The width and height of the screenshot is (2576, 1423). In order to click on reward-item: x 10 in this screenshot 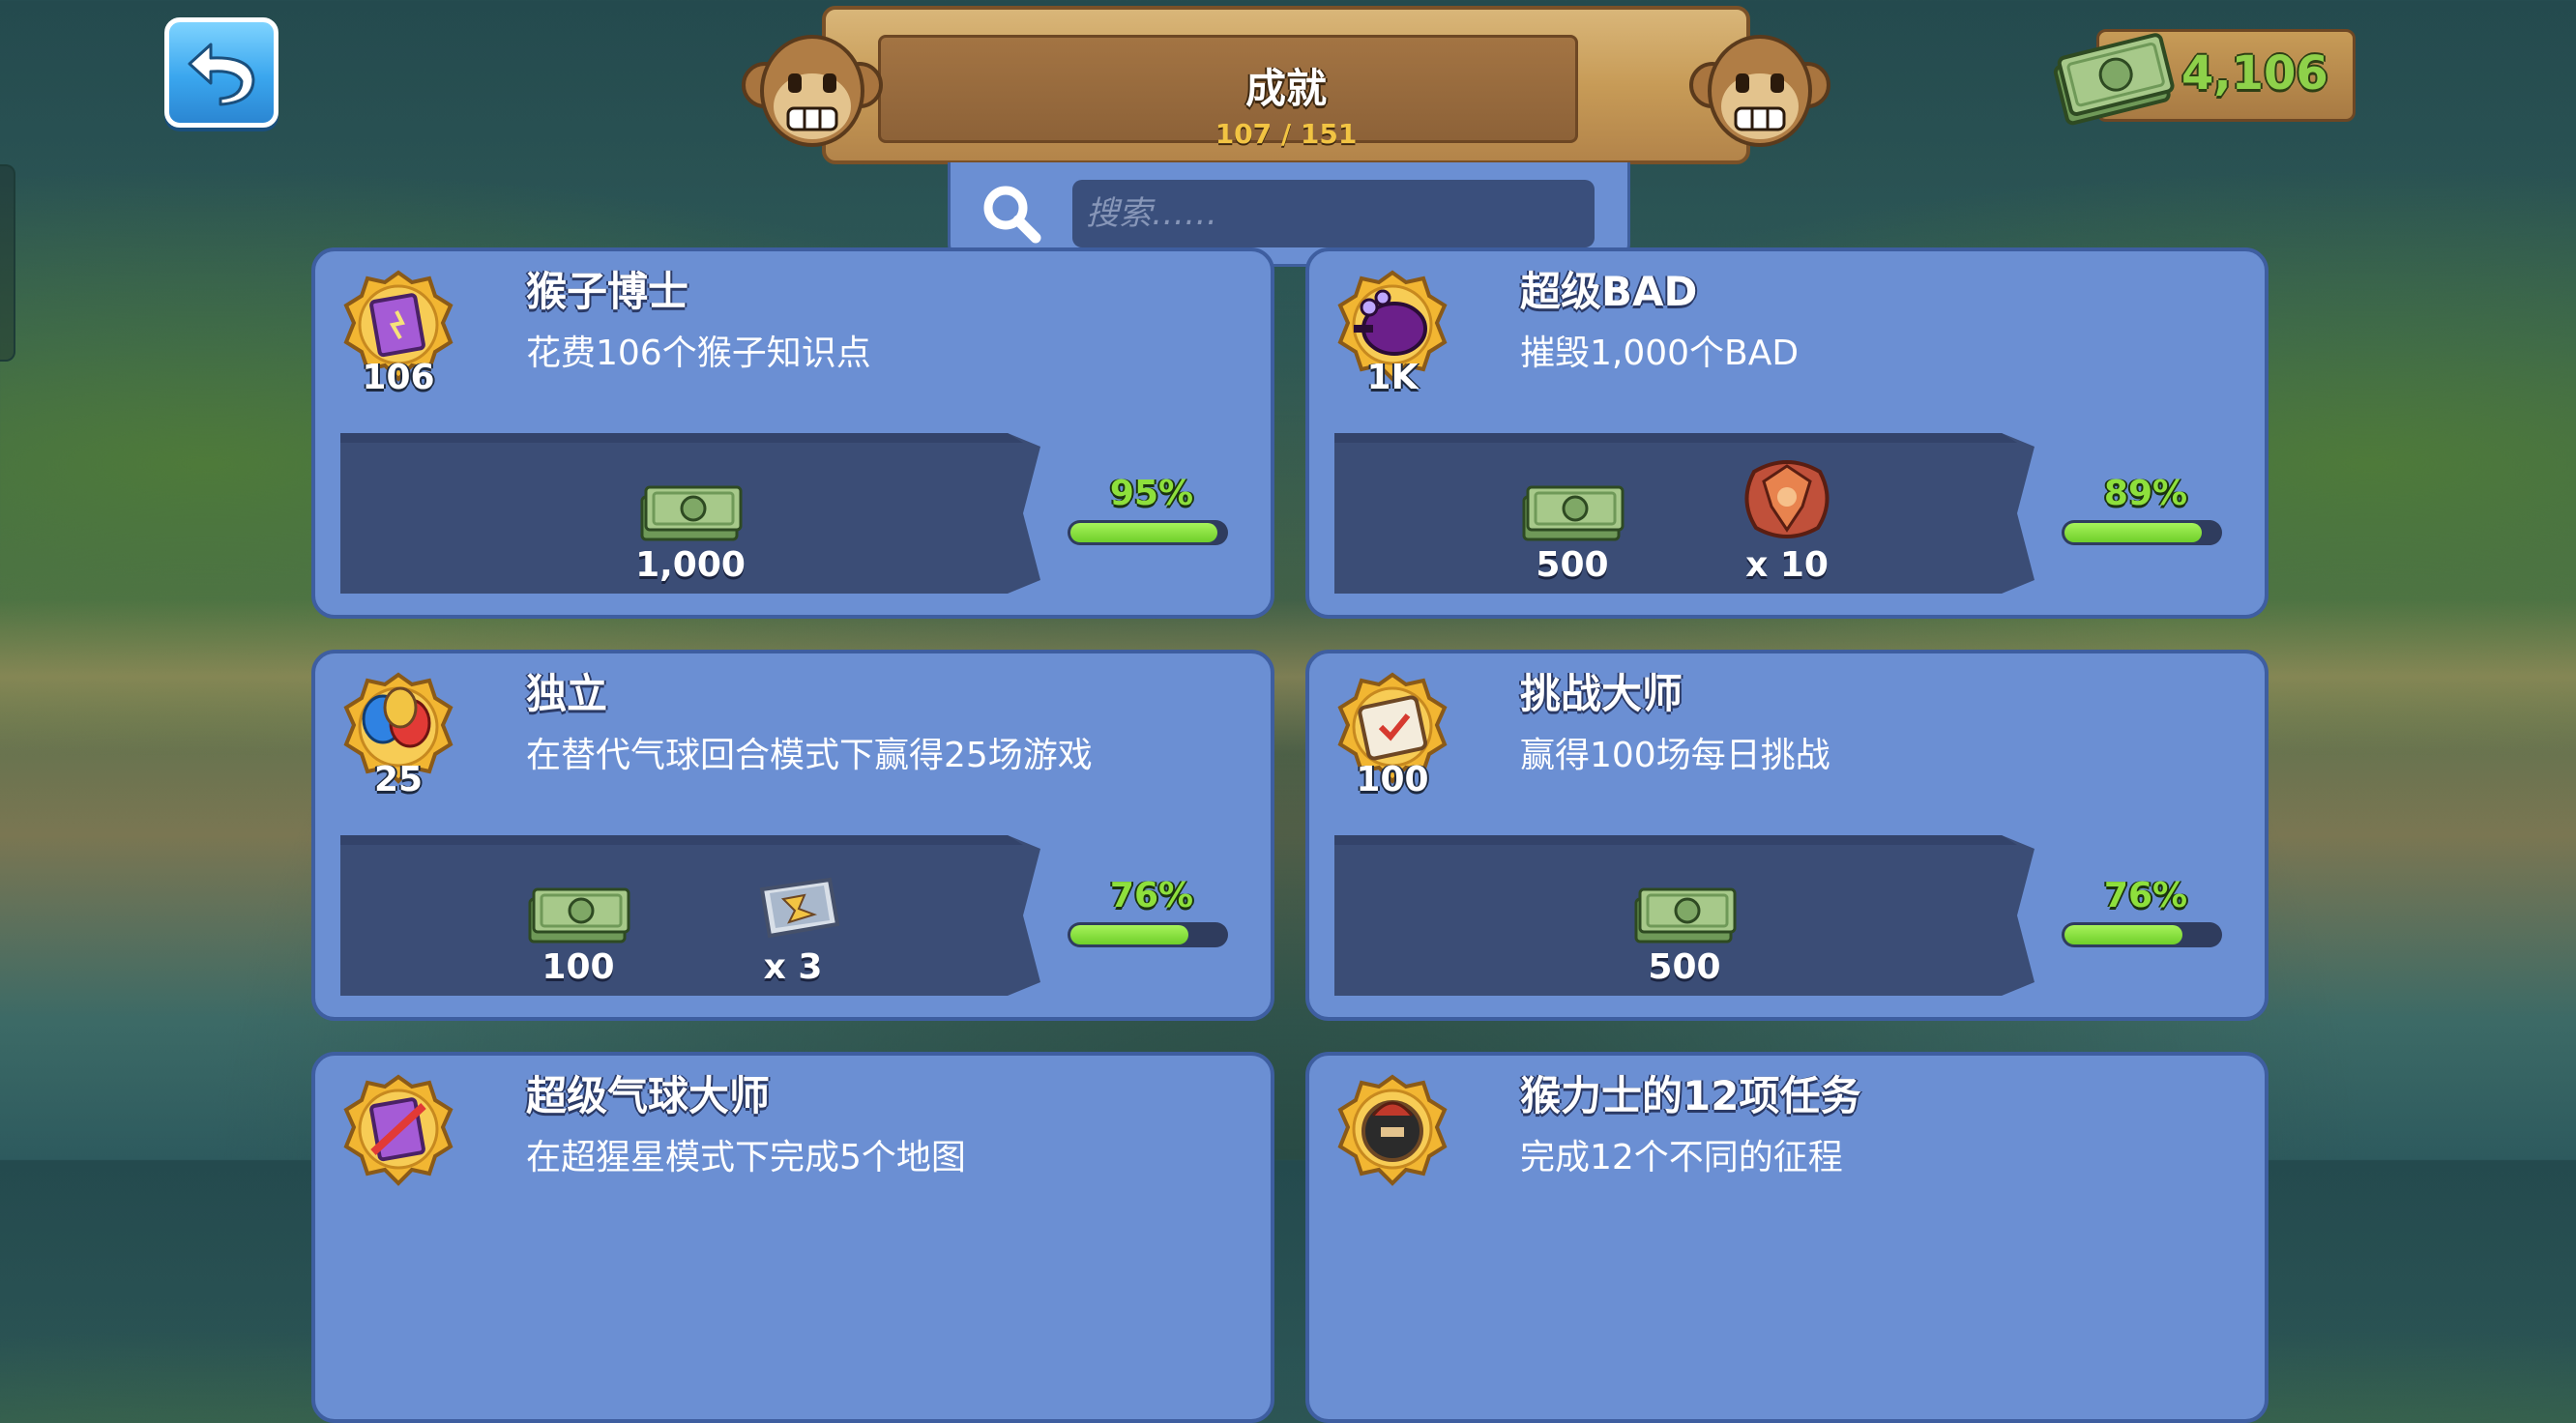, I will do `click(1787, 519)`.